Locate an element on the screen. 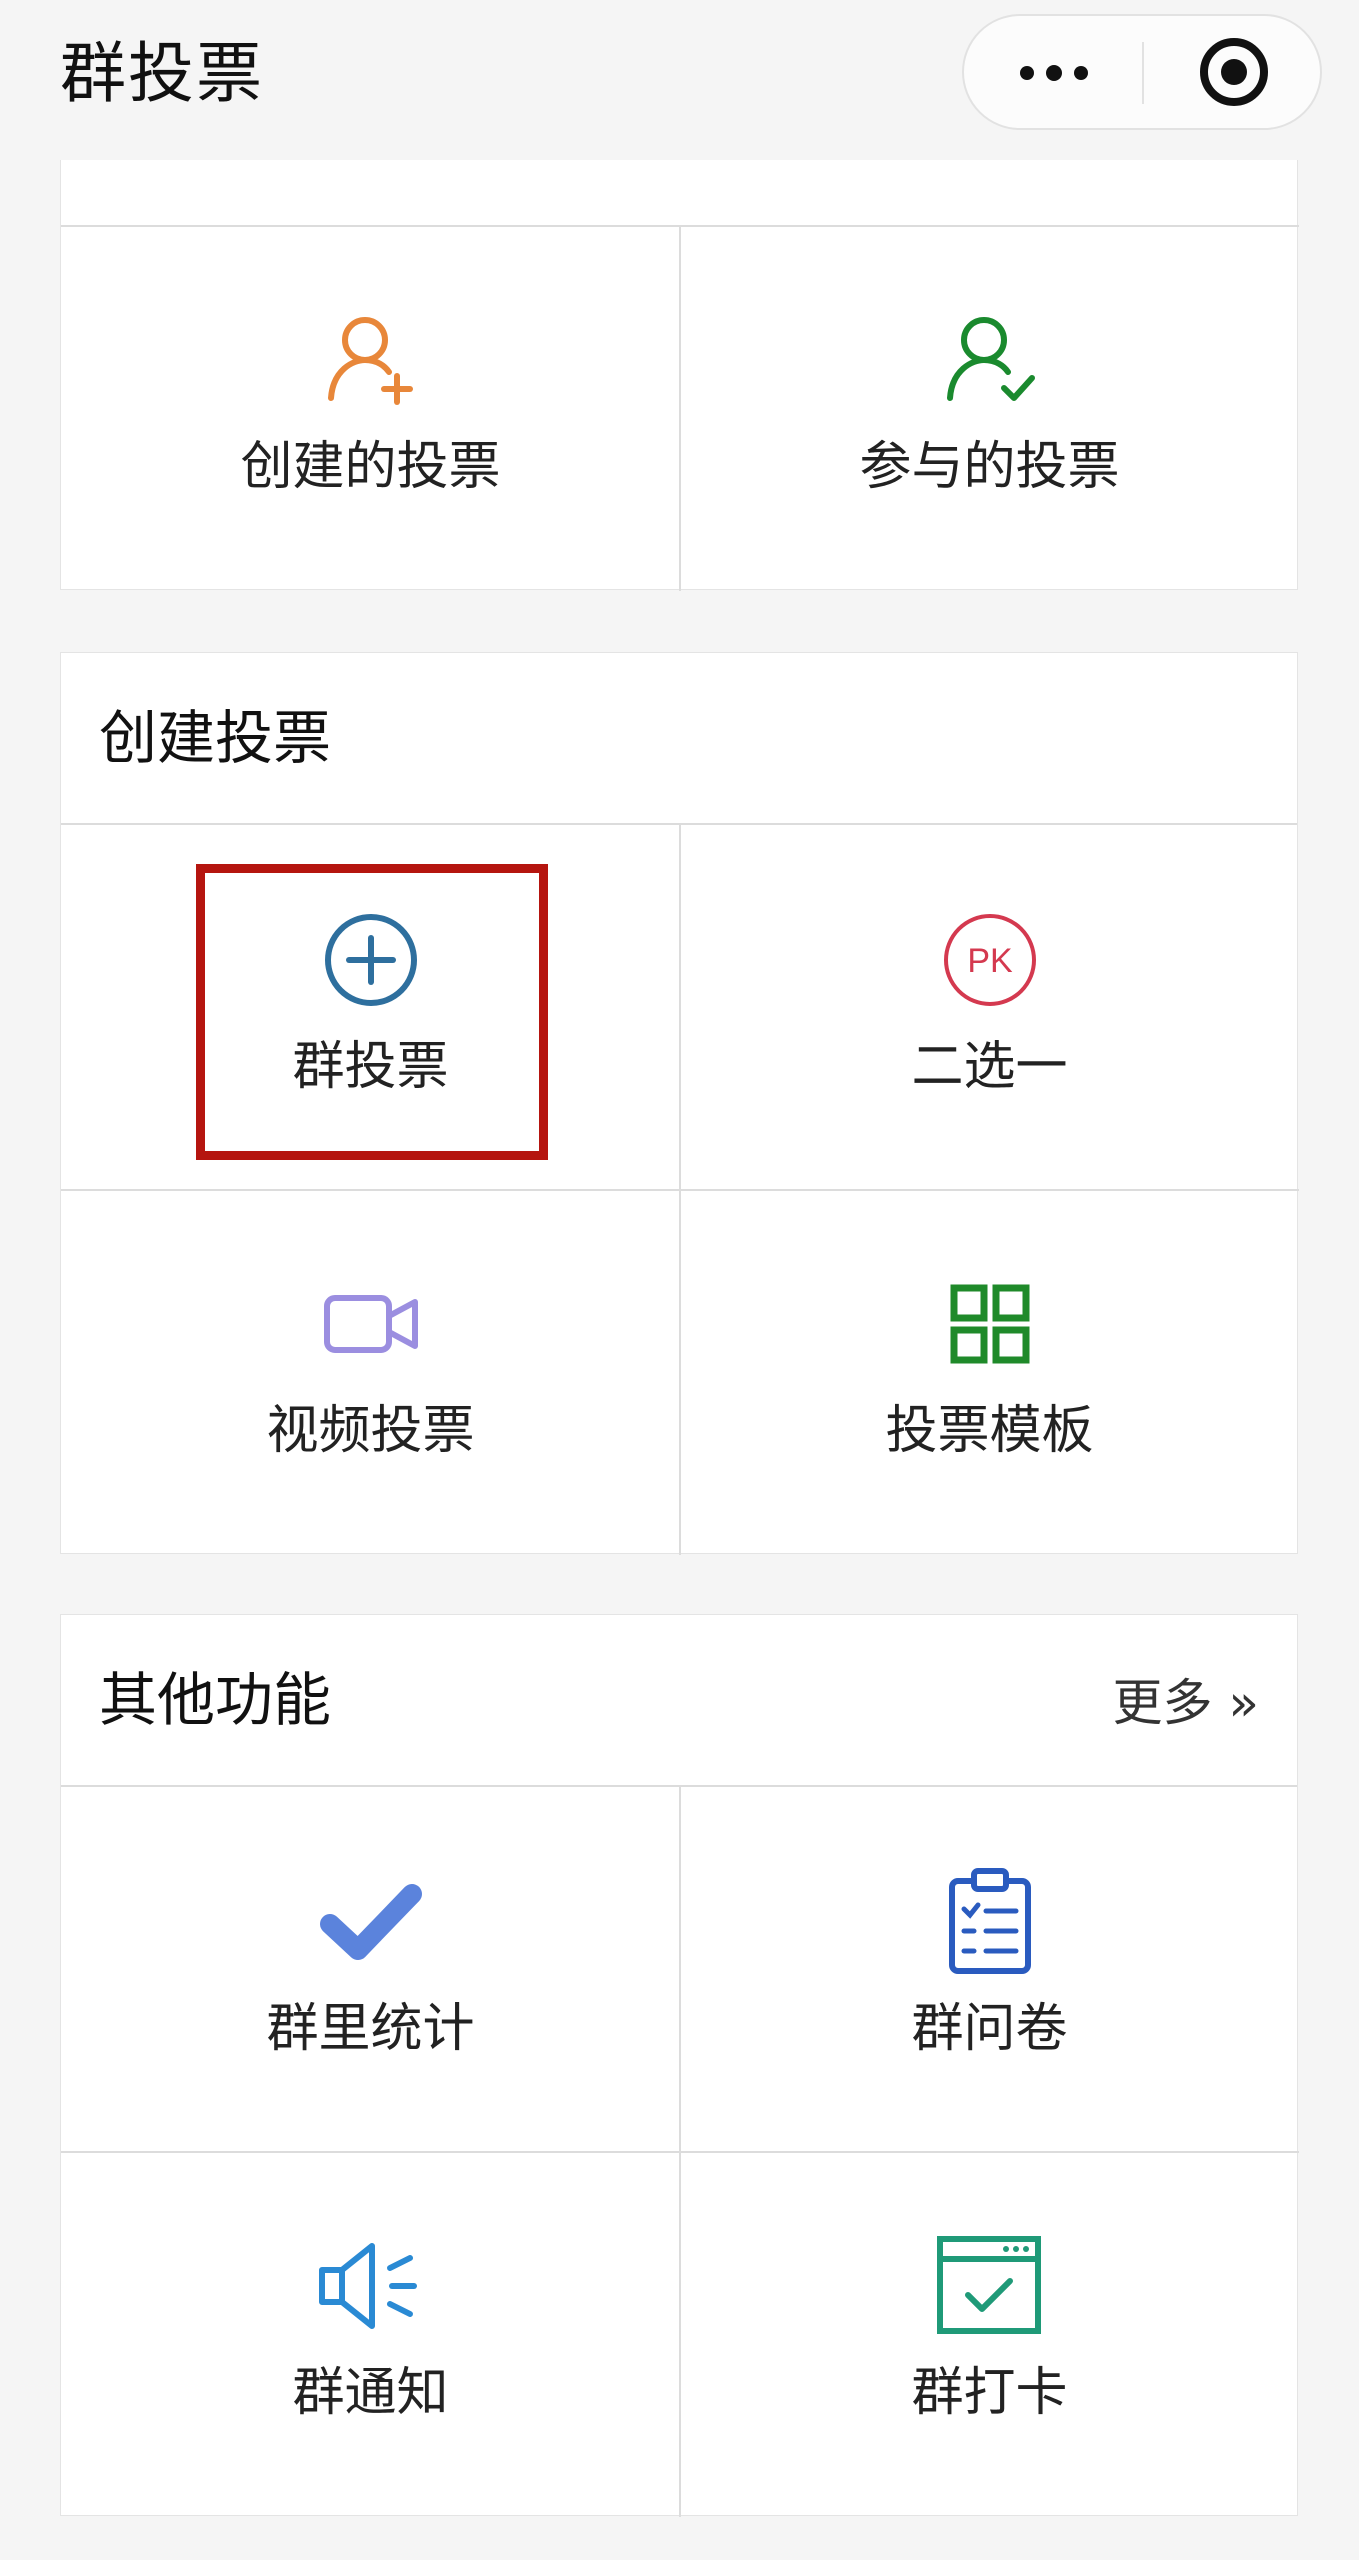 This screenshot has width=1359, height=2560. user-add-icon is located at coordinates (370, 361).